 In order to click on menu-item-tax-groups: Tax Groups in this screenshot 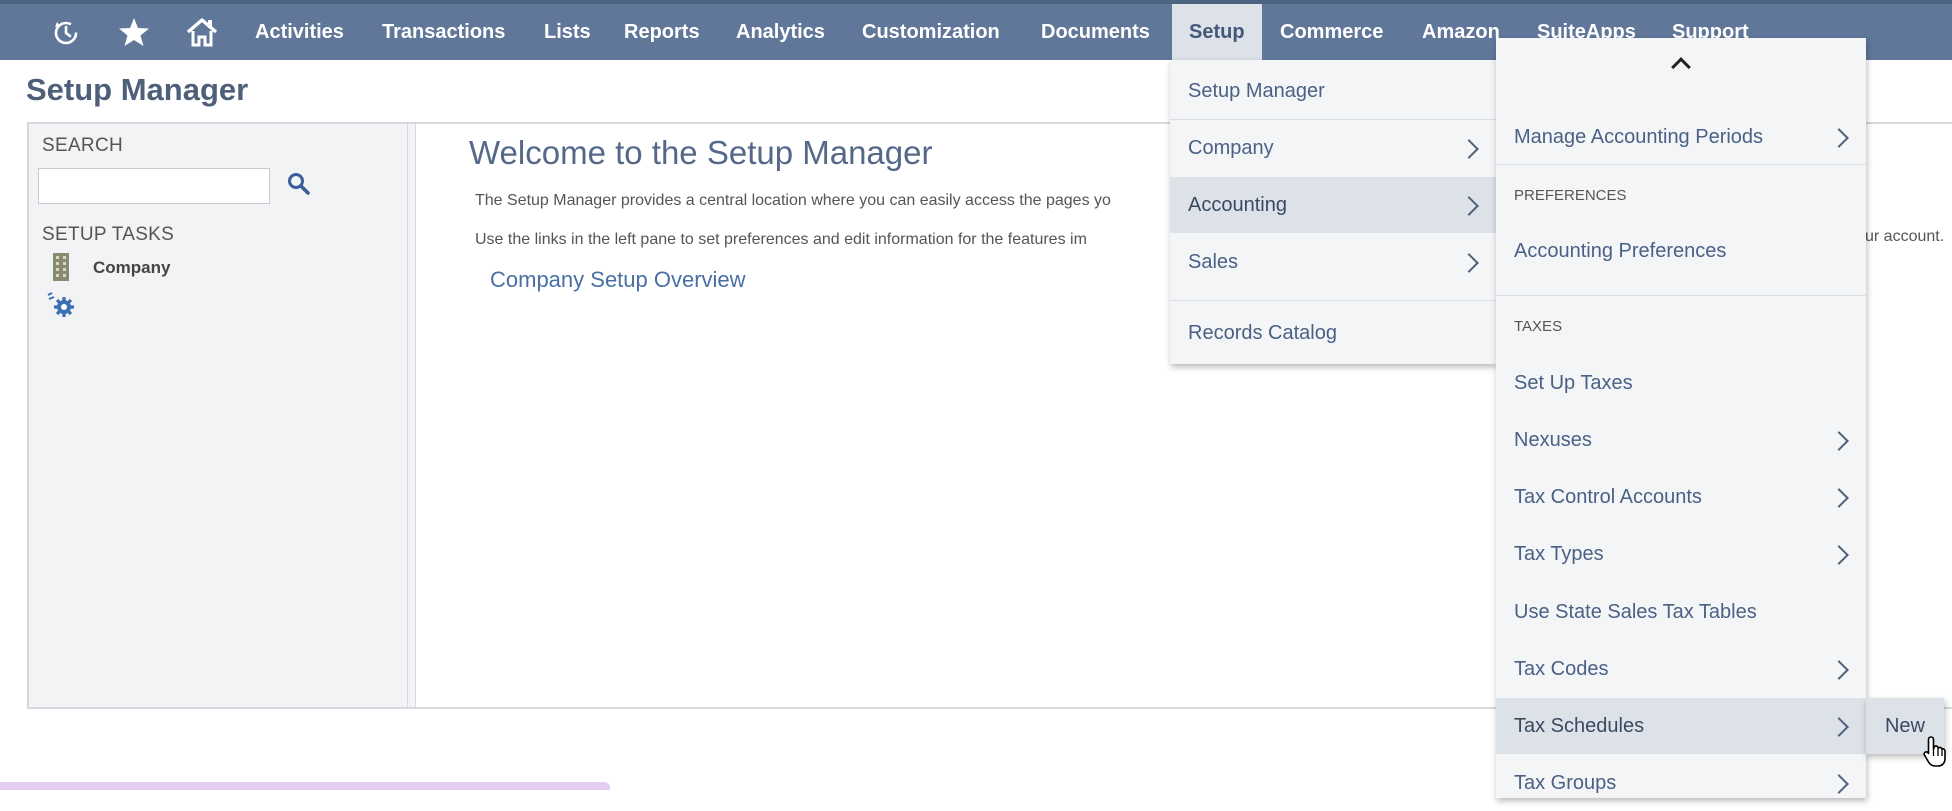, I will do `click(1681, 783)`.